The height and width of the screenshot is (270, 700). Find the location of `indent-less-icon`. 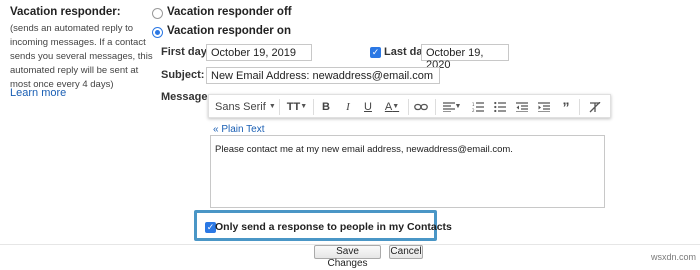

indent-less-icon is located at coordinates (522, 107).